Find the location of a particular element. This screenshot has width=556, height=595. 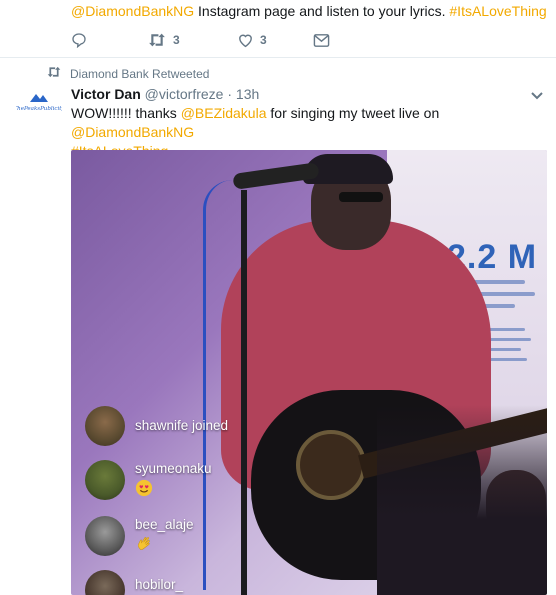

svg-text: ThePeaksPublicity is located at coordinates (39, 109).